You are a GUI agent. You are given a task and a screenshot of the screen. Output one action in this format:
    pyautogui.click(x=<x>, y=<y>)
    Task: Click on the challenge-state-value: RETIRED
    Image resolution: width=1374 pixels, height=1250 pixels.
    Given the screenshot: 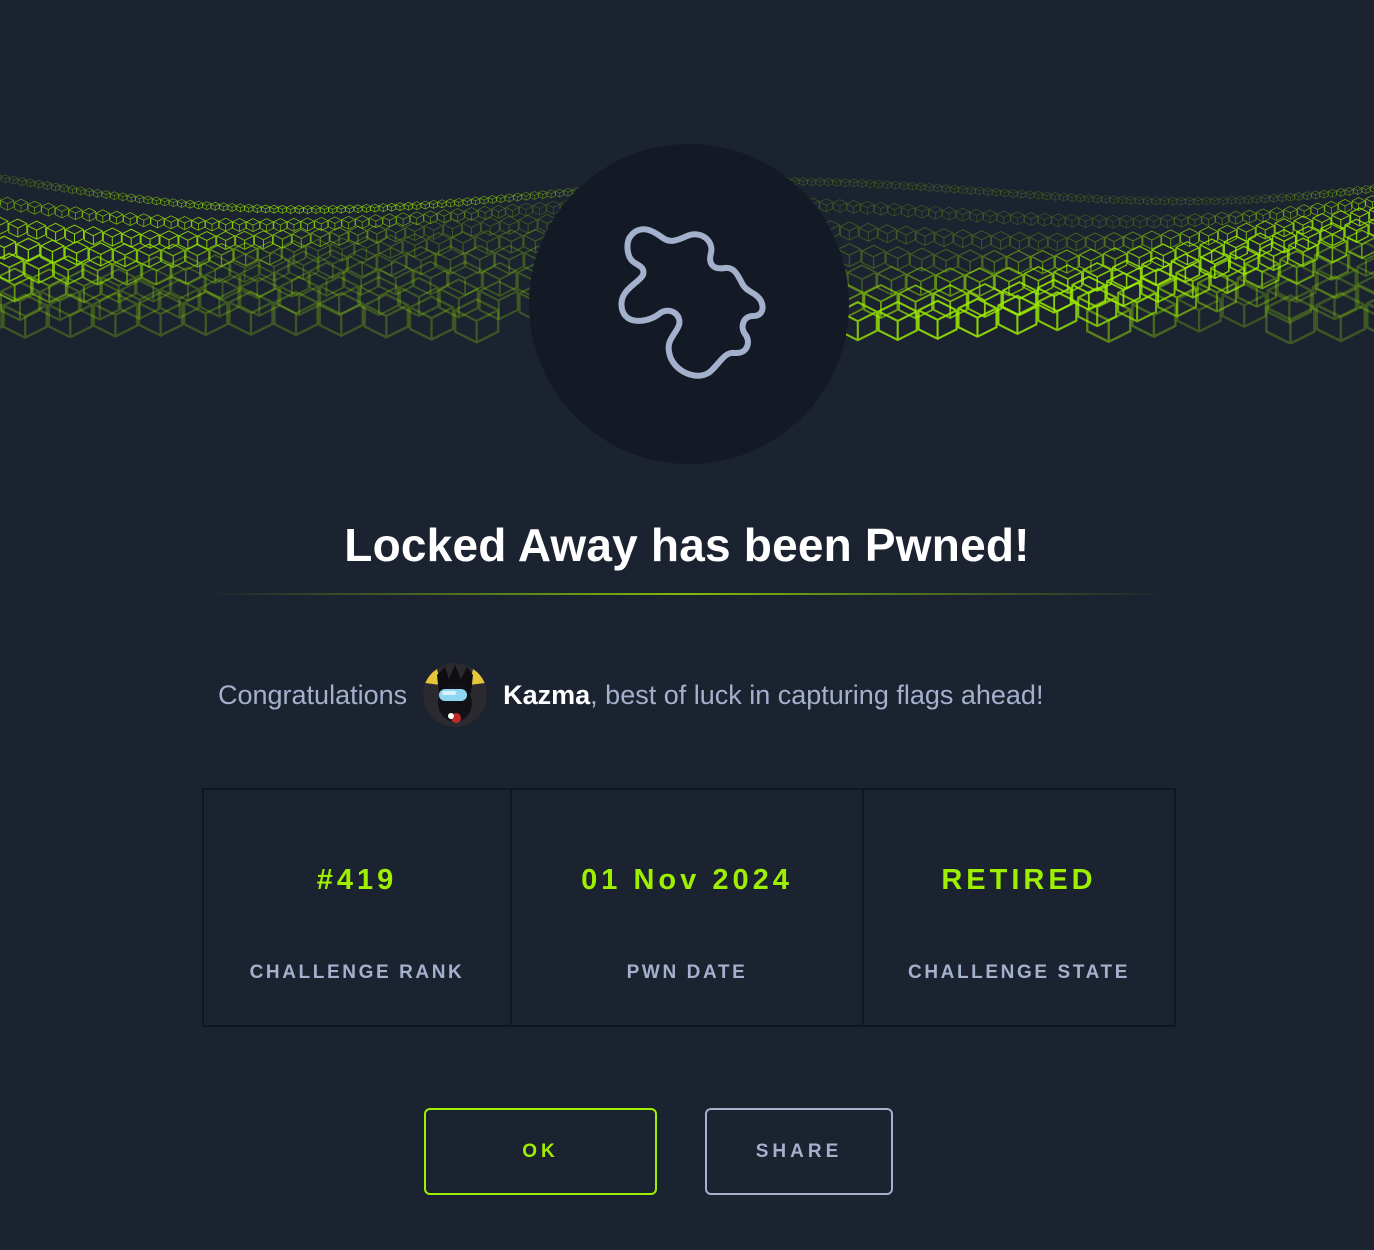 What is the action you would take?
    pyautogui.click(x=1019, y=880)
    